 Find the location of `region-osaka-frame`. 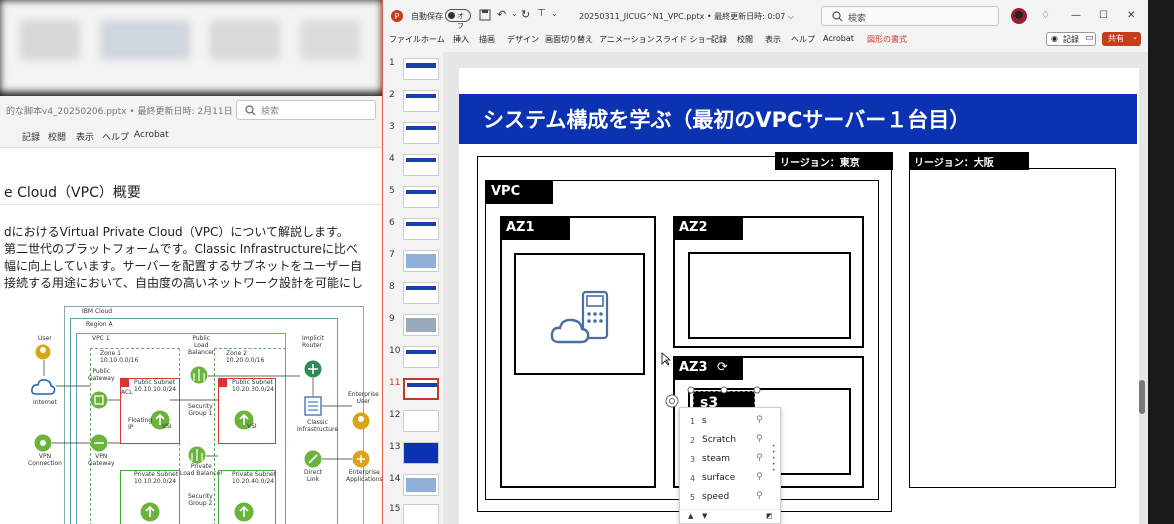

region-osaka-frame is located at coordinates (1012, 328).